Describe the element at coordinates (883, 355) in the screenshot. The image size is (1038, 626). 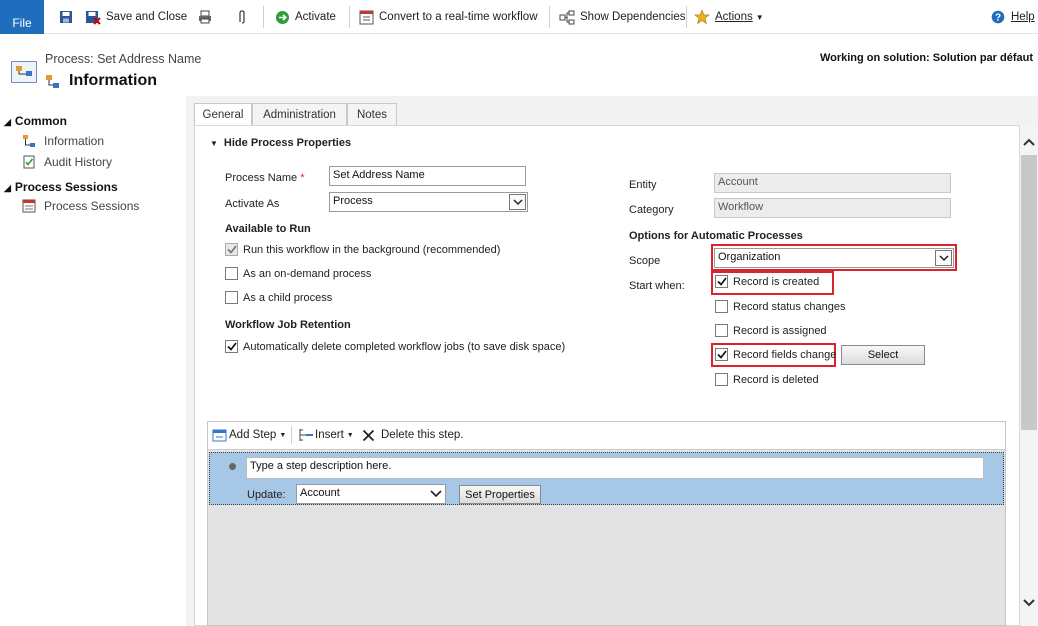
I see `select-fields-button: Select` at that location.